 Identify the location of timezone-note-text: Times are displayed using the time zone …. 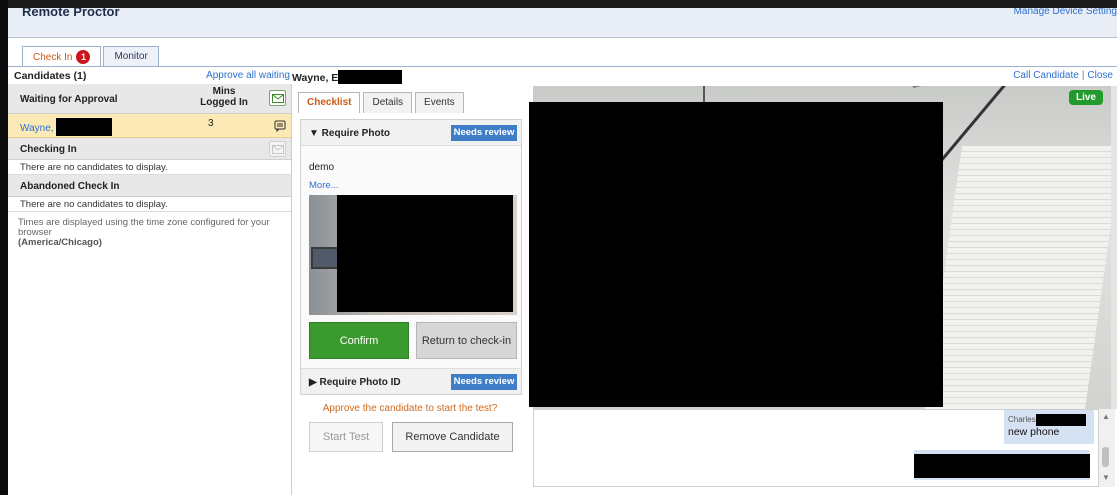
(144, 227).